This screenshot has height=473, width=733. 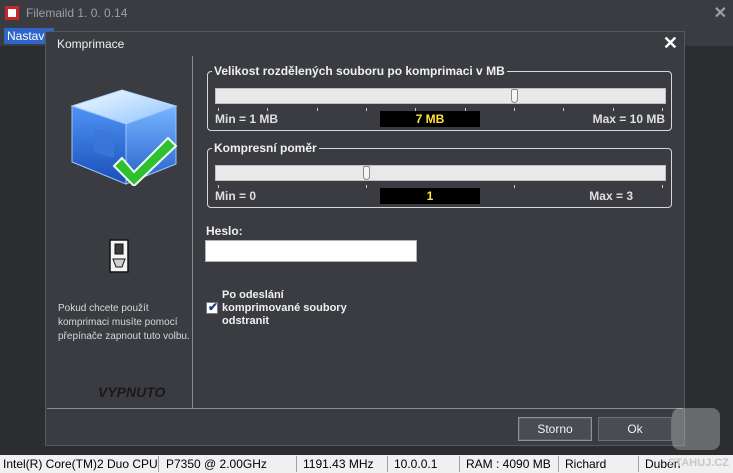 I want to click on size-slider-thumb, so click(x=515, y=96).